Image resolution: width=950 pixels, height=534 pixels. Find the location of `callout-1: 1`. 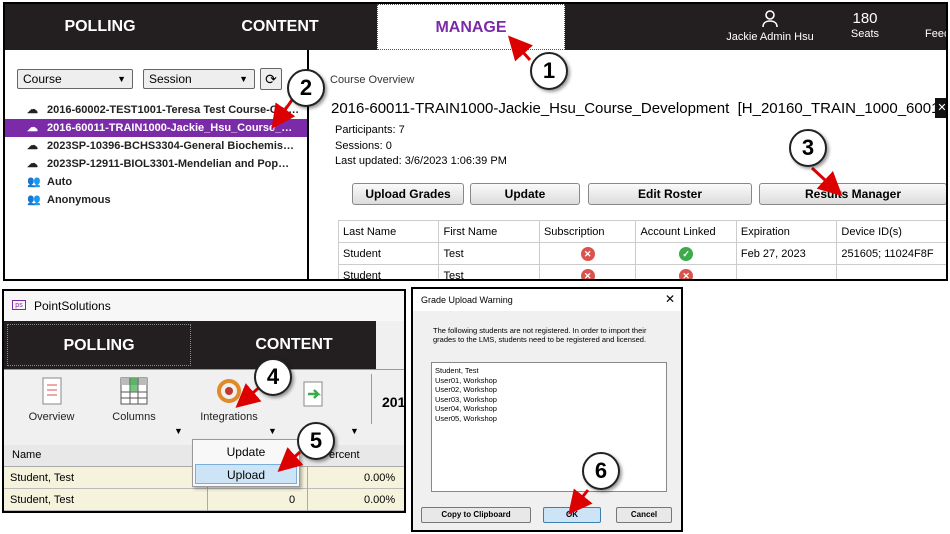

callout-1: 1 is located at coordinates (549, 71).